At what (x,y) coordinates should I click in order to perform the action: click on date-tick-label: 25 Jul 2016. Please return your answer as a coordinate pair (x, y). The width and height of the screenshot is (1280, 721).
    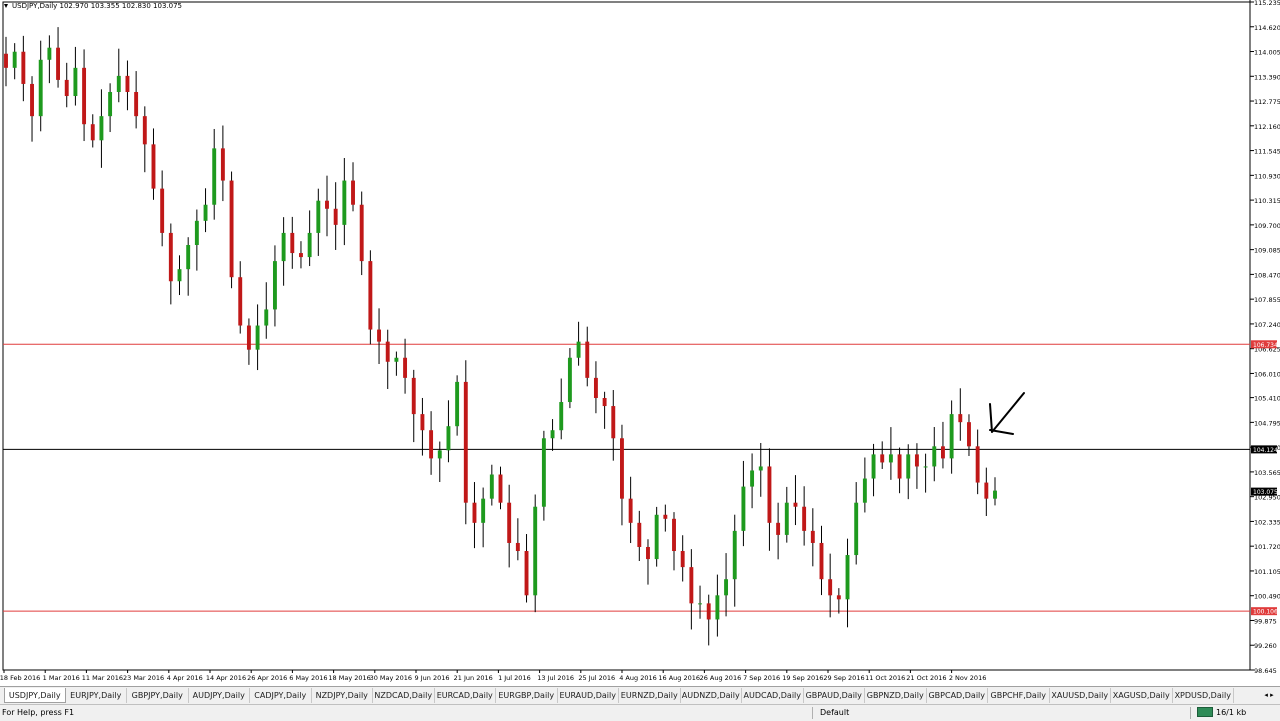
    Looking at the image, I should click on (596, 678).